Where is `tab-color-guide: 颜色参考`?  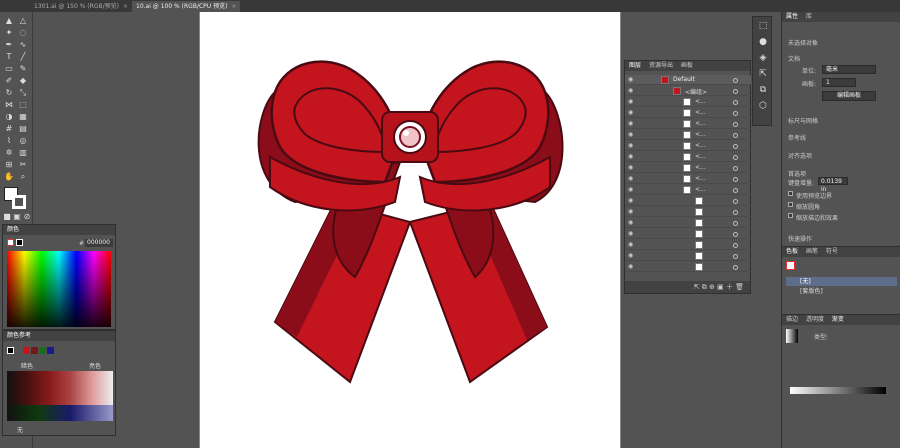
tab-color-guide: 颜色参考 is located at coordinates (19, 336).